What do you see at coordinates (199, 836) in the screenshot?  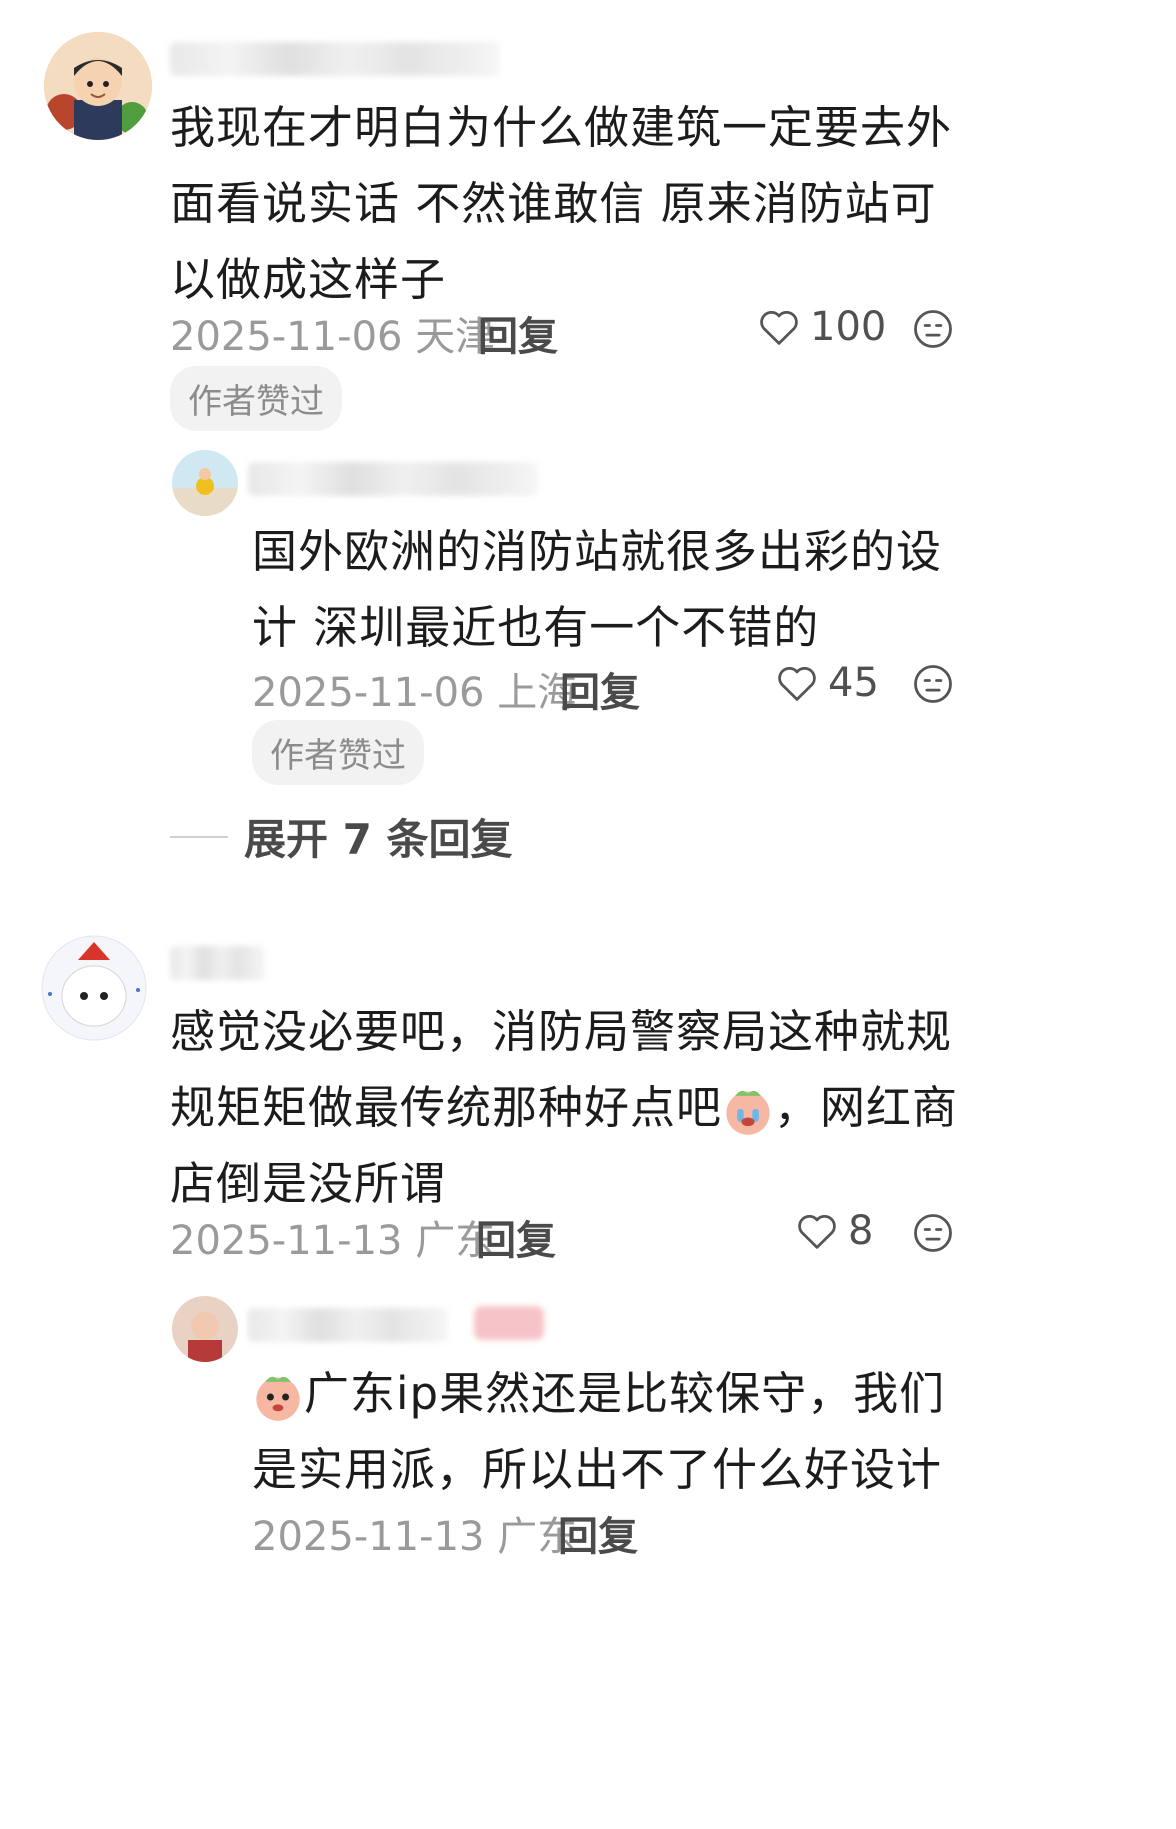 I see `divider-line` at bounding box center [199, 836].